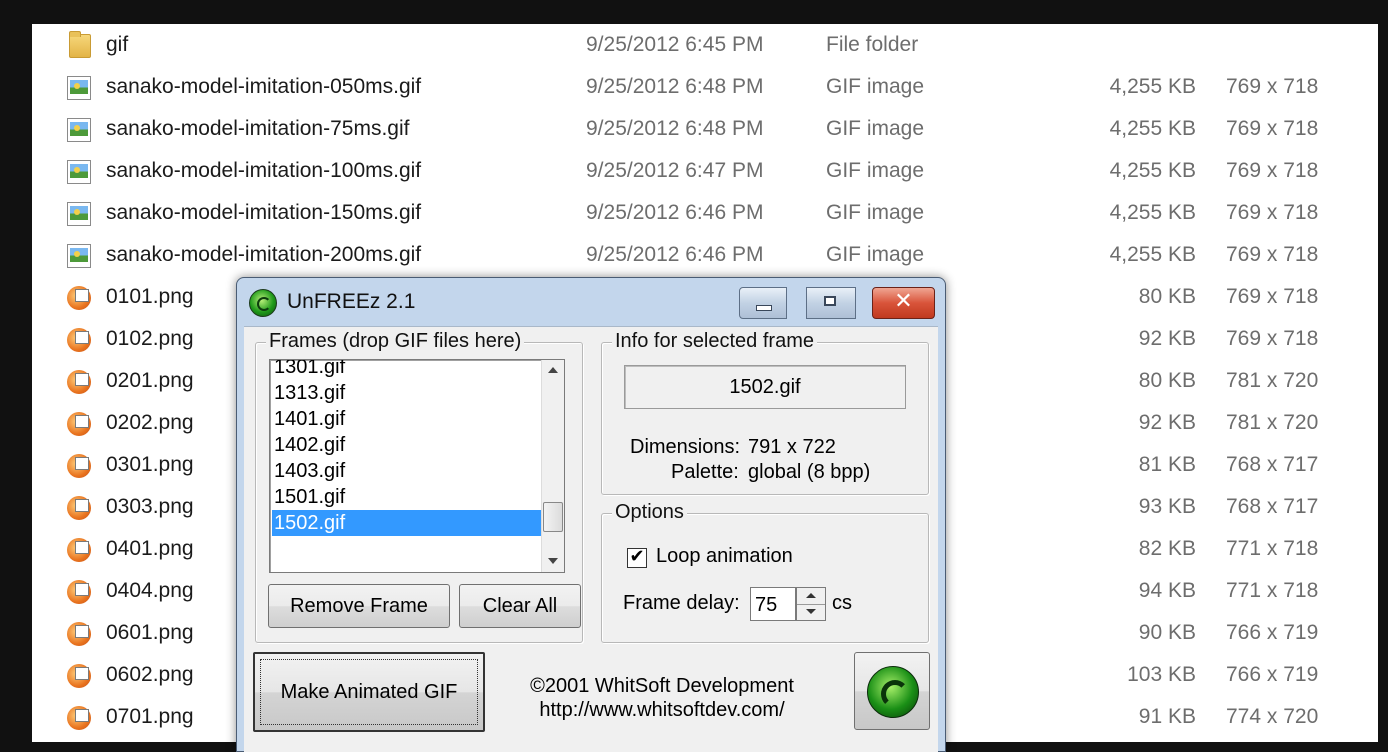  Describe the element at coordinates (359, 606) in the screenshot. I see `remove-frame-button: Remove Frame` at that location.